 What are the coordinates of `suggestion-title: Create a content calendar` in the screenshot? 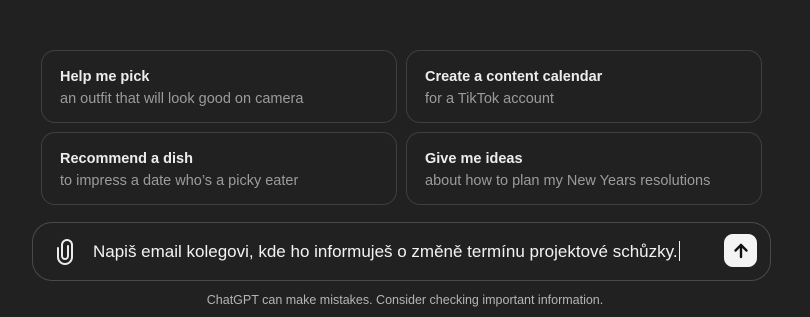 It's located at (514, 77).